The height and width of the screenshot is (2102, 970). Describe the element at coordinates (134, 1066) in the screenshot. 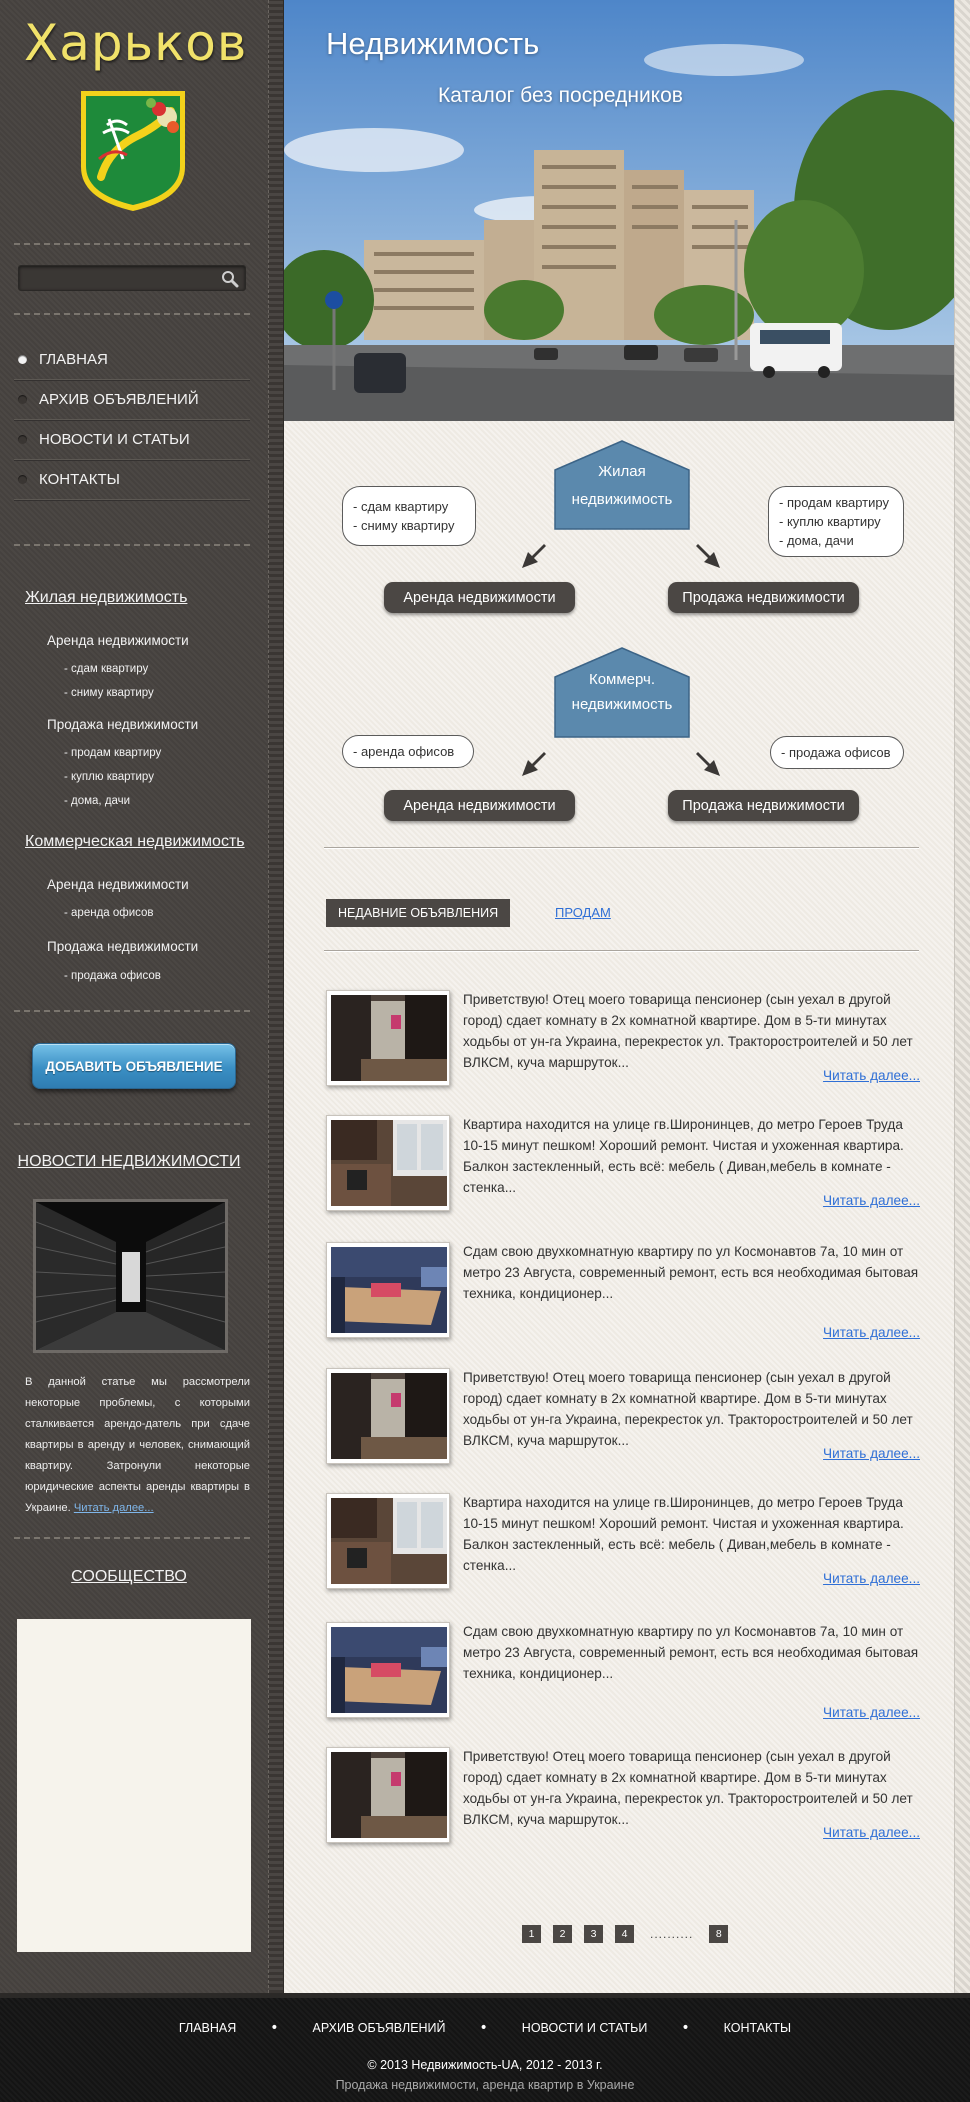

I see `add-listing-button: ДОБАВИТЬ ОБЪЯВЛЕНИЕ` at that location.